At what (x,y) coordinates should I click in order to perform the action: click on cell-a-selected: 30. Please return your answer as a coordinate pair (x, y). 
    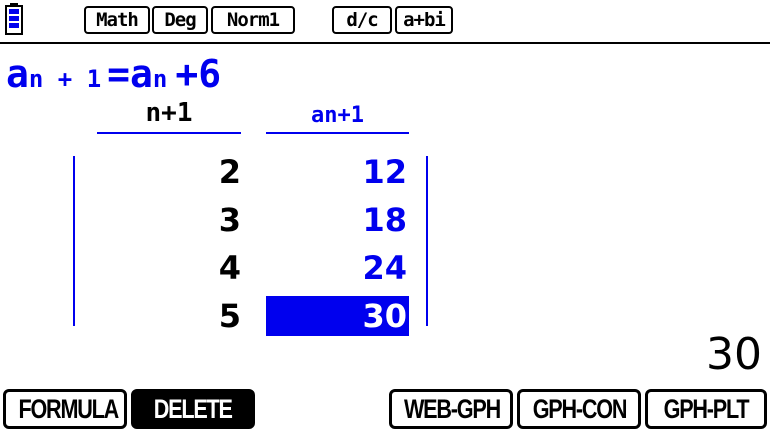
    Looking at the image, I should click on (337, 316).